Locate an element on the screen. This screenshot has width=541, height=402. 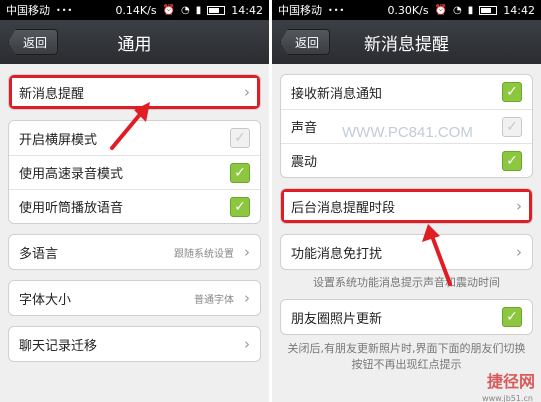
font-size-item: 字体大小 普通字体 › is located at coordinates (134, 298).